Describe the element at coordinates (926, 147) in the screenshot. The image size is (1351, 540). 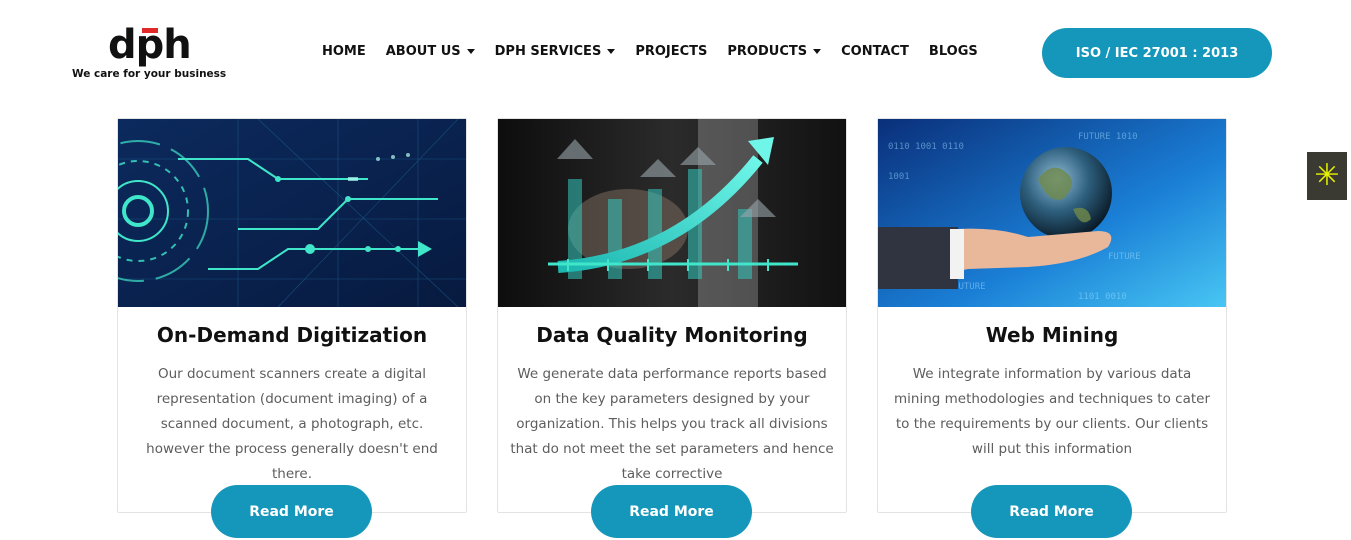
I see `svg-text: 0110 1001 0110` at that location.